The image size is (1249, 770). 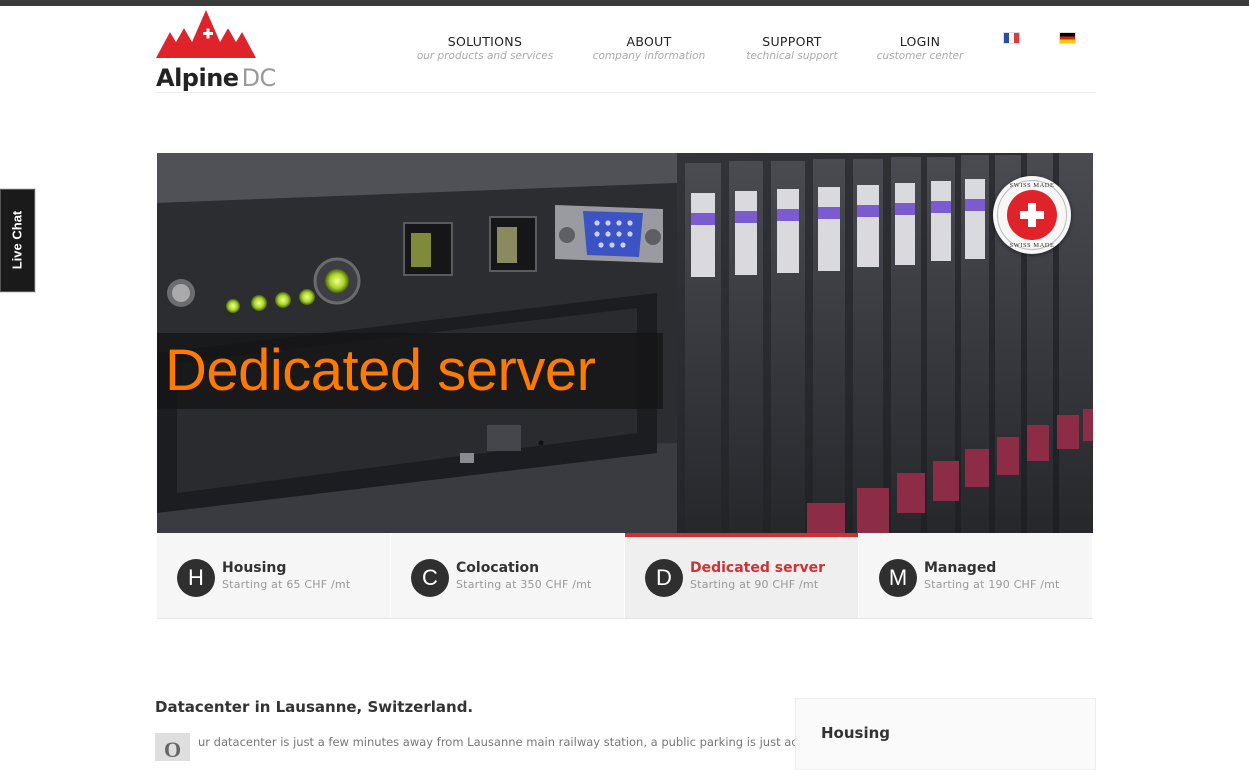 What do you see at coordinates (498, 568) in the screenshot?
I see `tab-title: Colocation` at bounding box center [498, 568].